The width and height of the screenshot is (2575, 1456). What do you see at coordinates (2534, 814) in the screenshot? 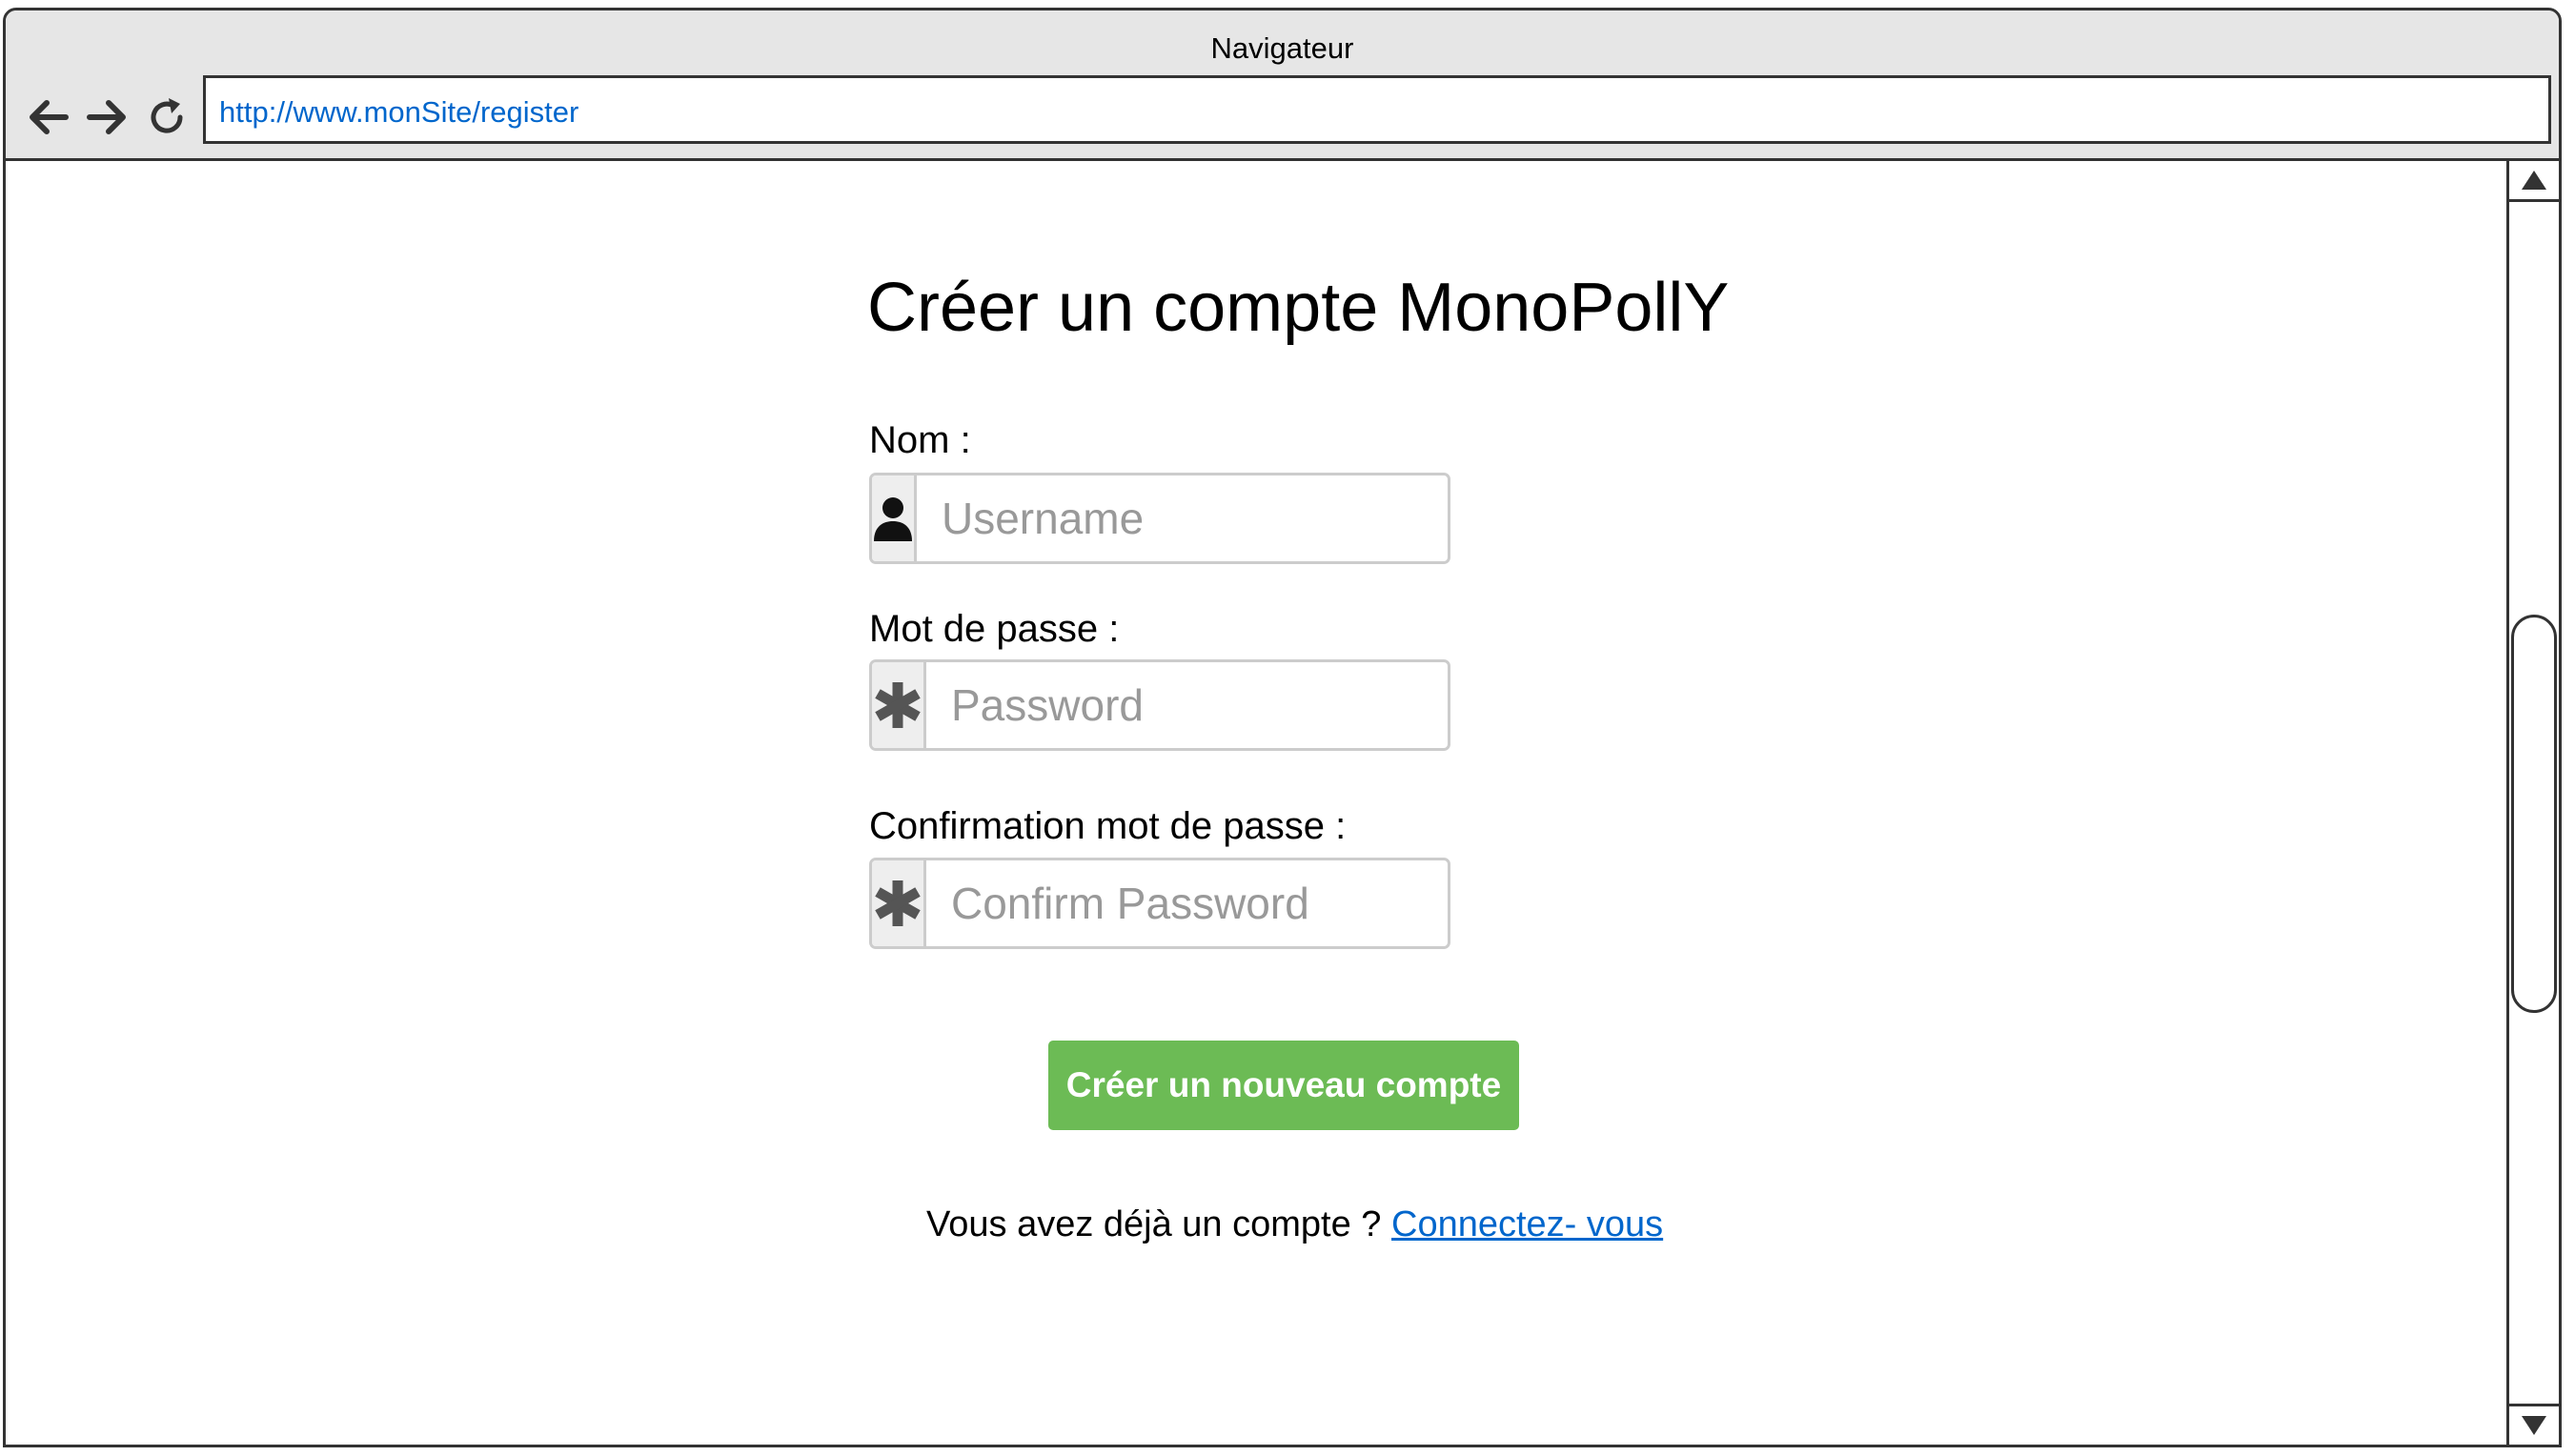
I see `scroll-thumb` at bounding box center [2534, 814].